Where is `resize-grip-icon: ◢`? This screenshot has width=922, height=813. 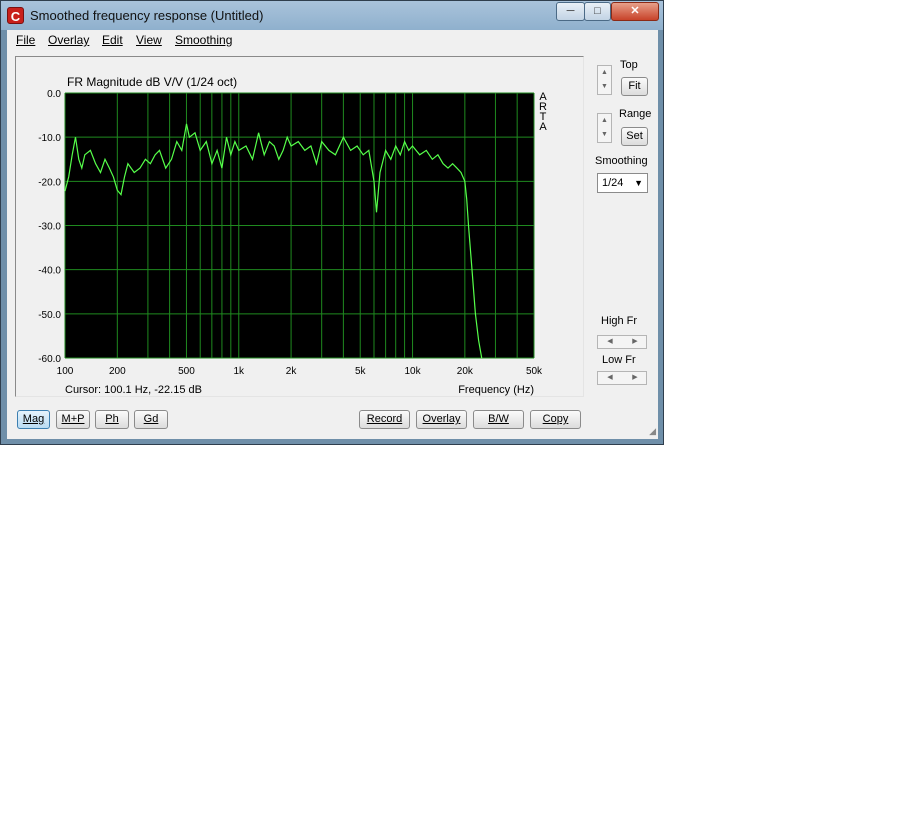
resize-grip-icon: ◢ is located at coordinates (652, 431).